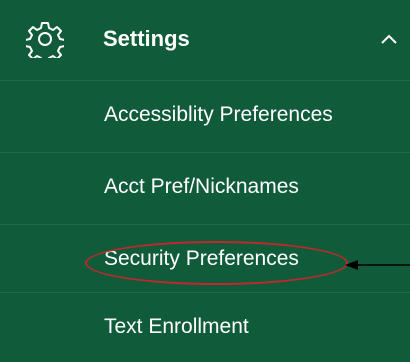  What do you see at coordinates (201, 258) in the screenshot?
I see `menu-item-label: Security Preferences` at bounding box center [201, 258].